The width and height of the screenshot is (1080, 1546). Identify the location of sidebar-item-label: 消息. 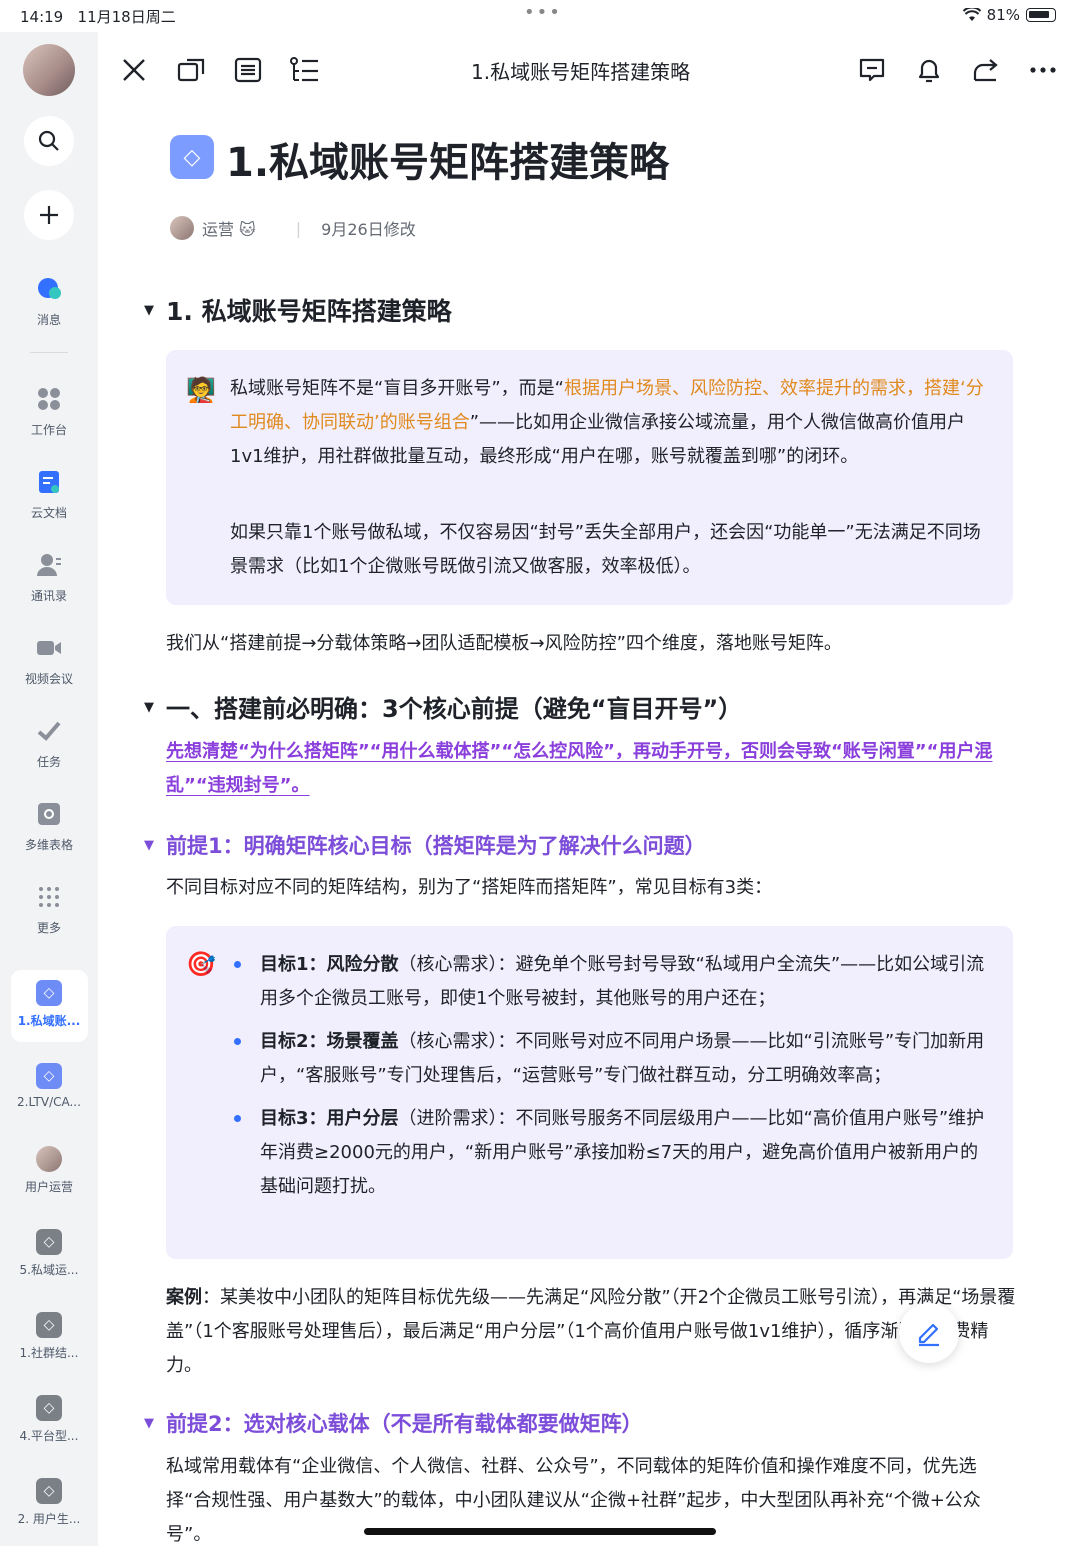
(48, 320).